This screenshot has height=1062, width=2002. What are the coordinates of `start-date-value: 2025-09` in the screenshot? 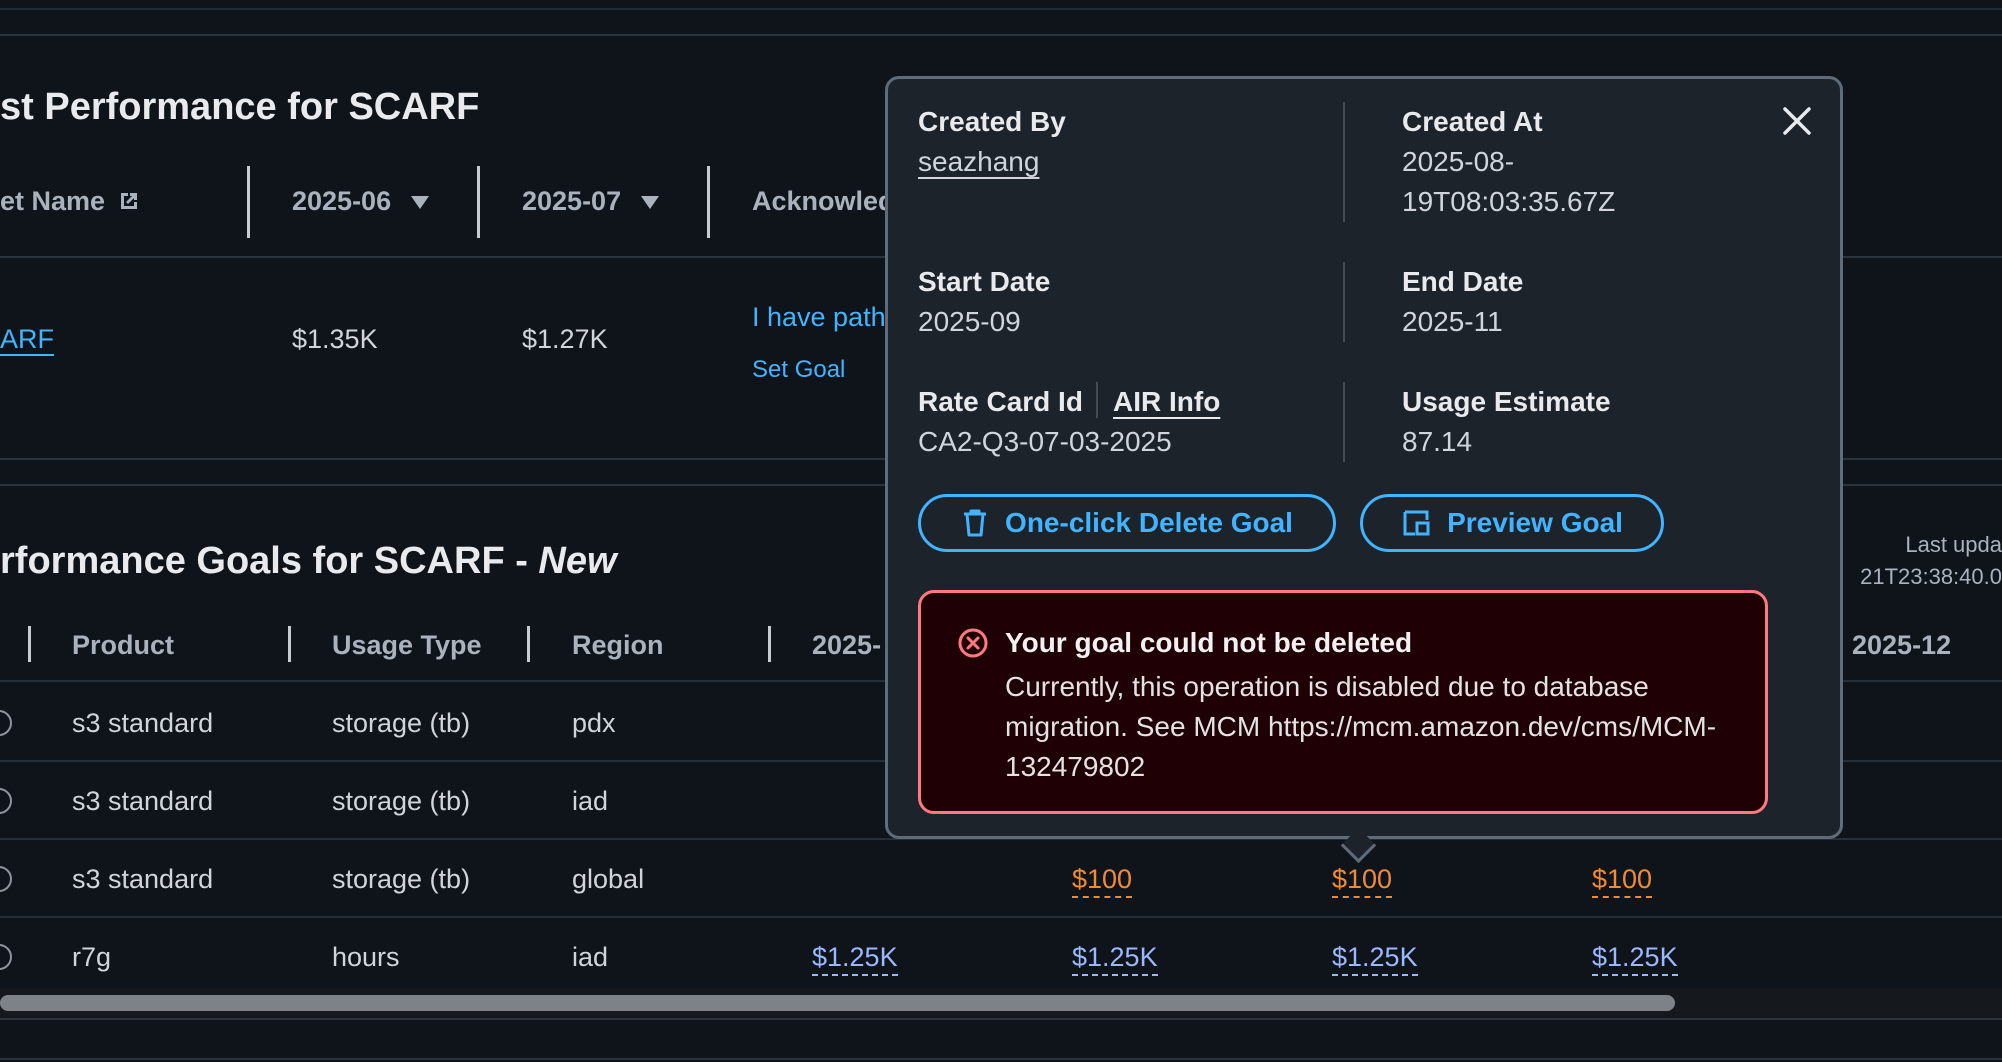 It's located at (969, 321).